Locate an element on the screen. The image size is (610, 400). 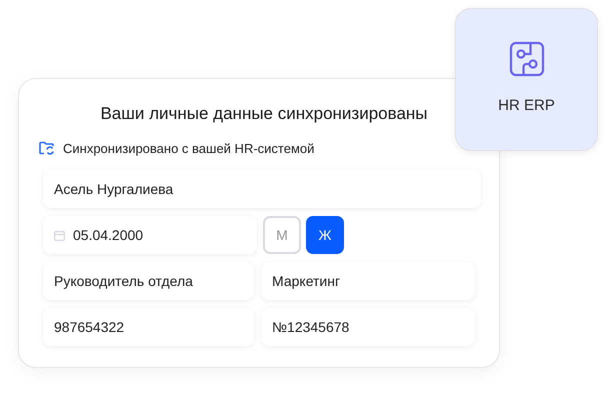
position-field: Руководитель отдела is located at coordinates (148, 281).